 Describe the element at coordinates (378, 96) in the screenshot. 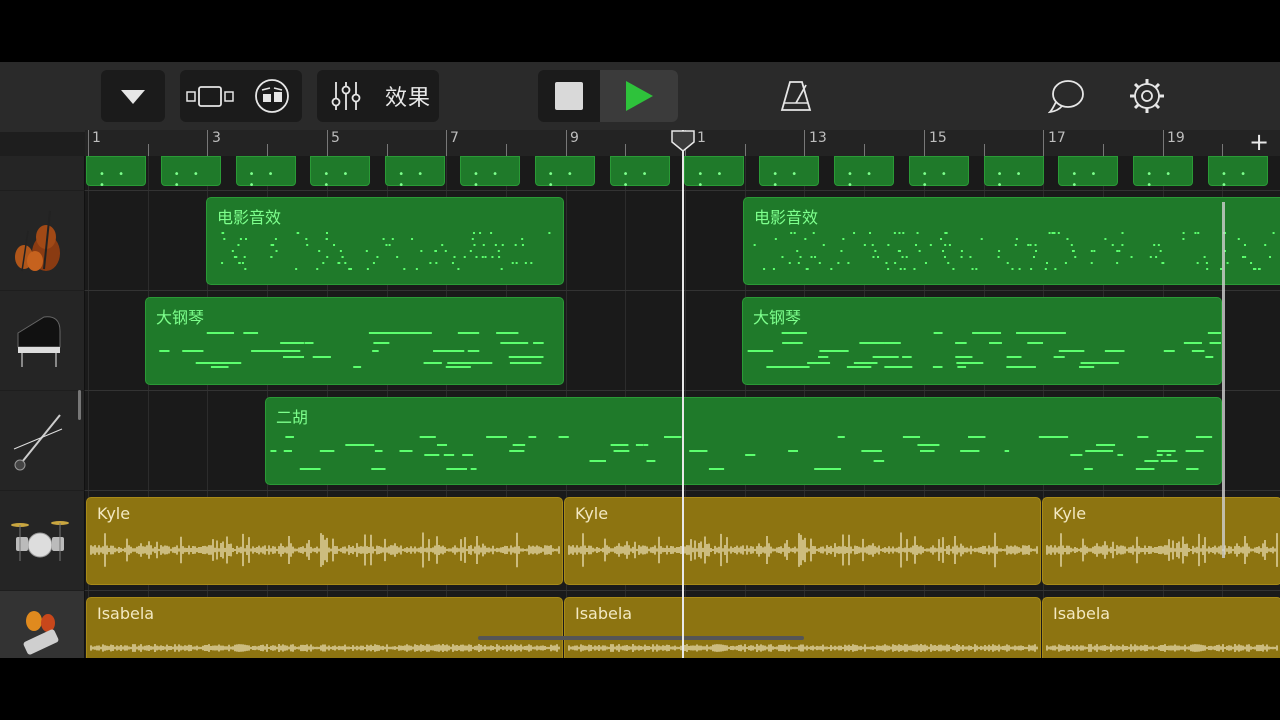

I see `mixer-group: 效果` at that location.